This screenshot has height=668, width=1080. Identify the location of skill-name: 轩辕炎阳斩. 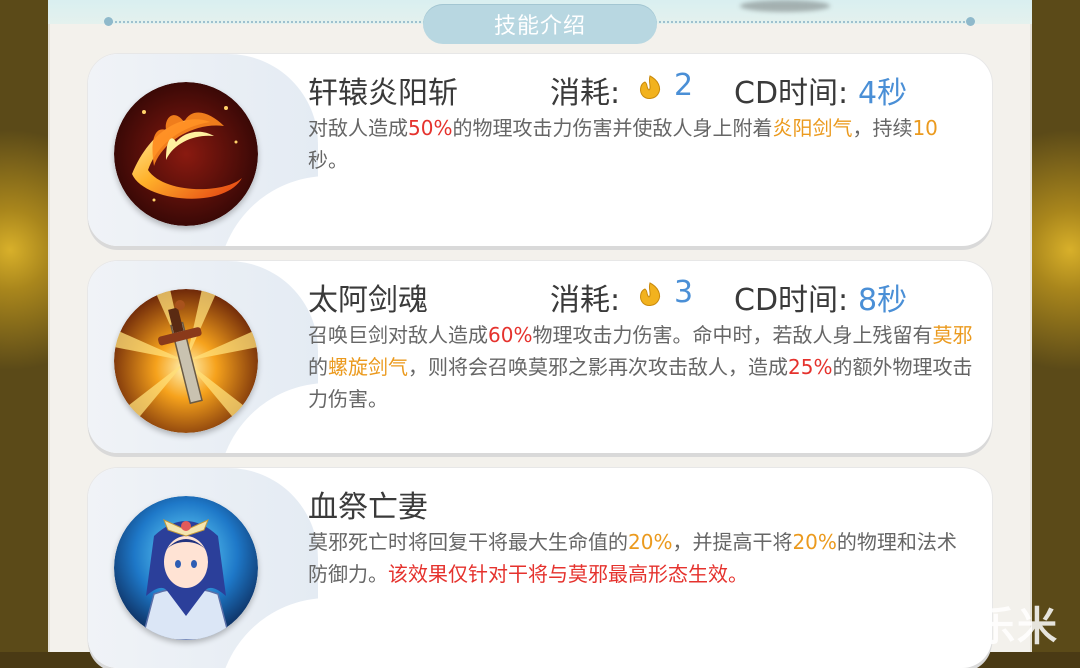
(383, 93).